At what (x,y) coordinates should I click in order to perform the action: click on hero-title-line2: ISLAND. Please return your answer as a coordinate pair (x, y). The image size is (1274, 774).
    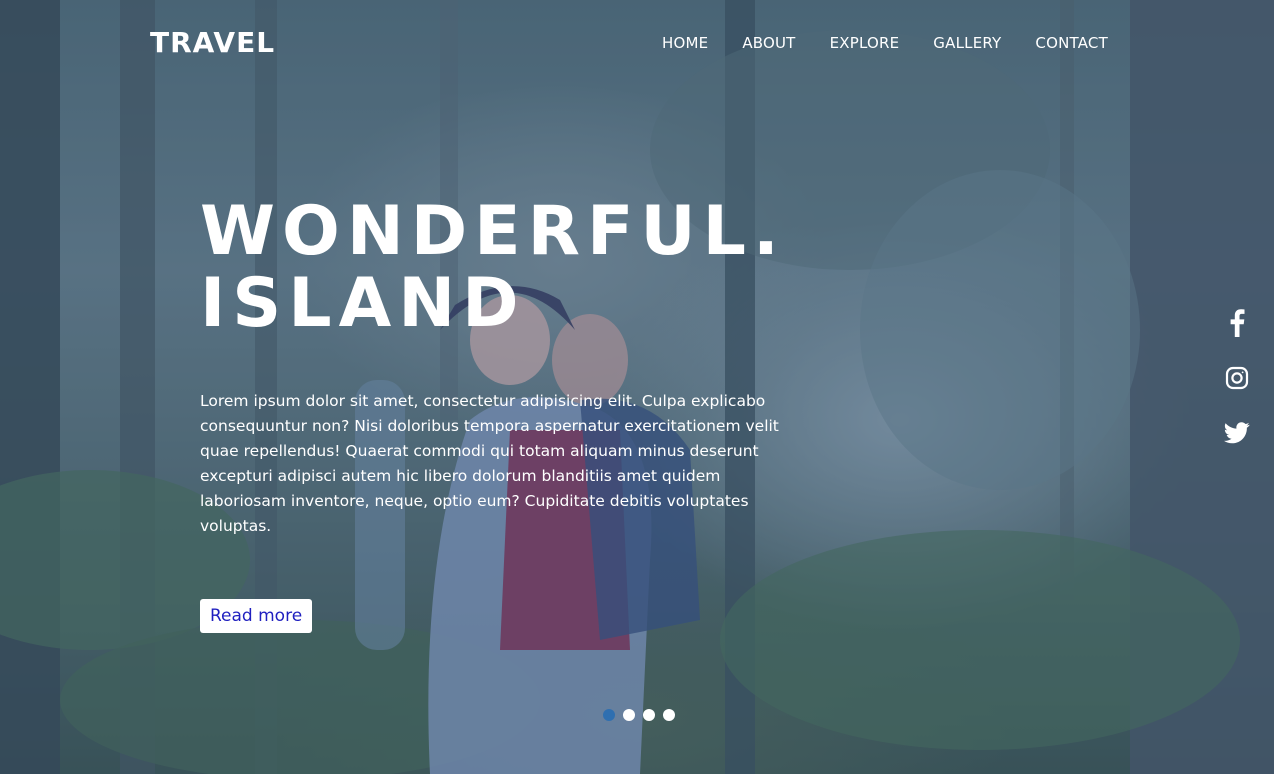
    Looking at the image, I should click on (363, 303).